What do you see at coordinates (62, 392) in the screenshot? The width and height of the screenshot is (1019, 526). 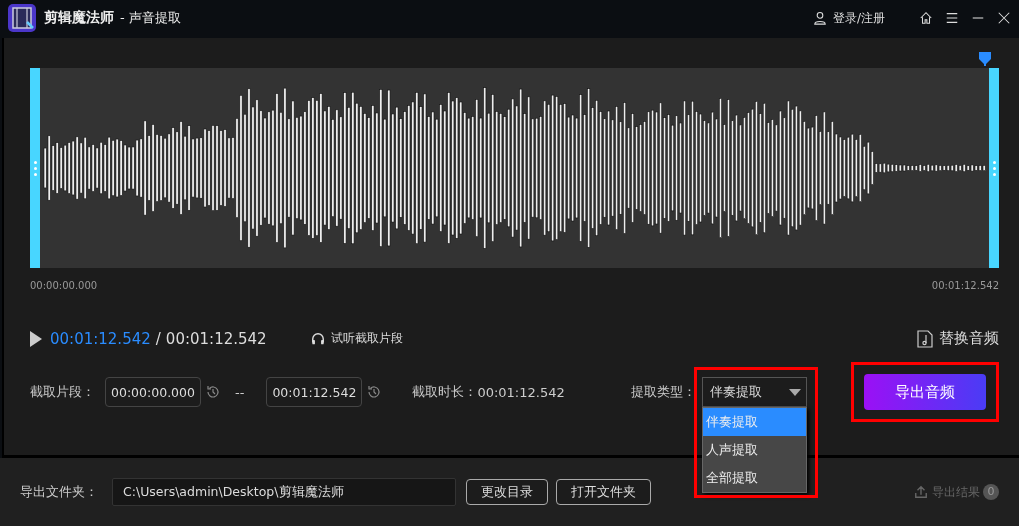 I see `clip-label: 截取片段：` at bounding box center [62, 392].